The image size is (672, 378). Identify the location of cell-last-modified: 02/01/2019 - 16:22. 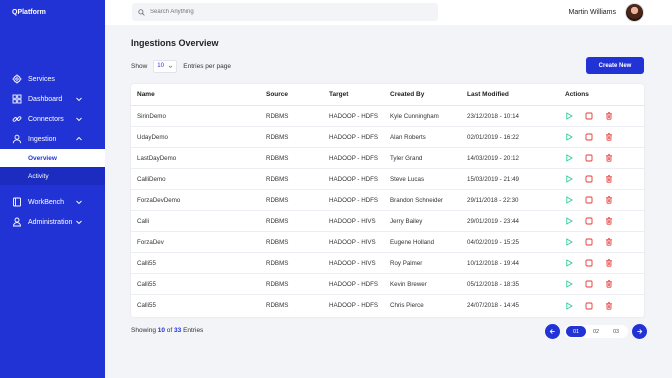
(493, 137).